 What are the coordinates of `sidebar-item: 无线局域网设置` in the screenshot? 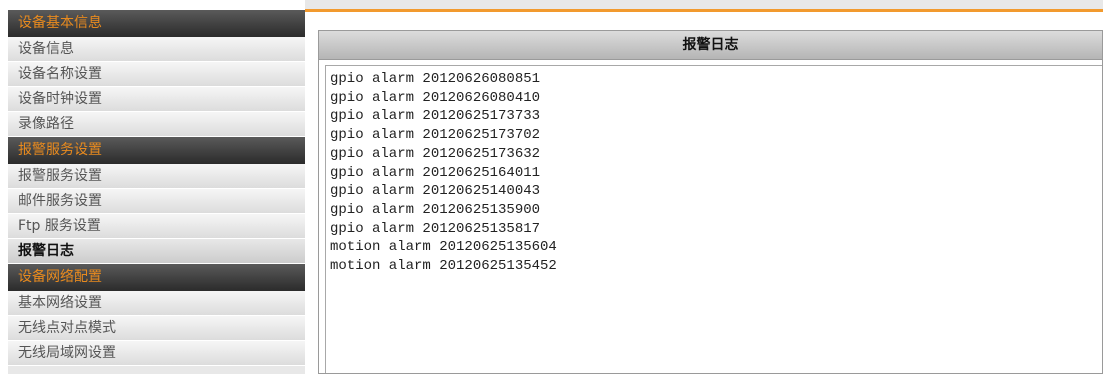 It's located at (156, 353).